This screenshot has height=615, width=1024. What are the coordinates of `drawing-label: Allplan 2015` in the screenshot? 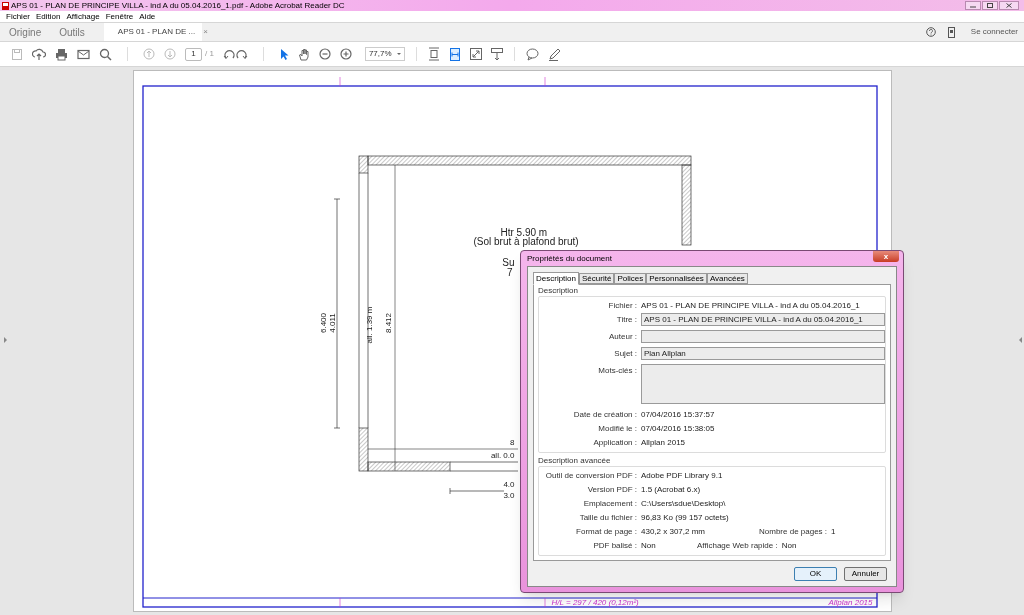 It's located at (850, 603).